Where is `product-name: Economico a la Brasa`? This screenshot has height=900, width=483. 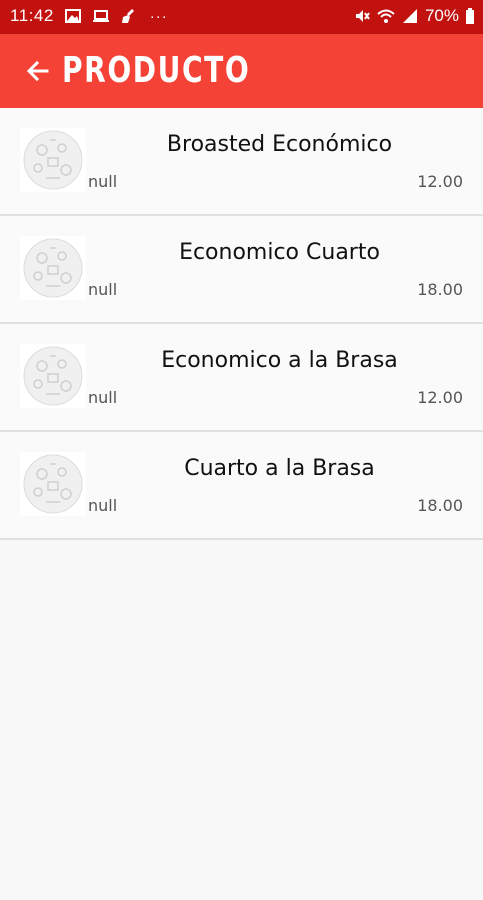 product-name: Economico a la Brasa is located at coordinates (279, 360).